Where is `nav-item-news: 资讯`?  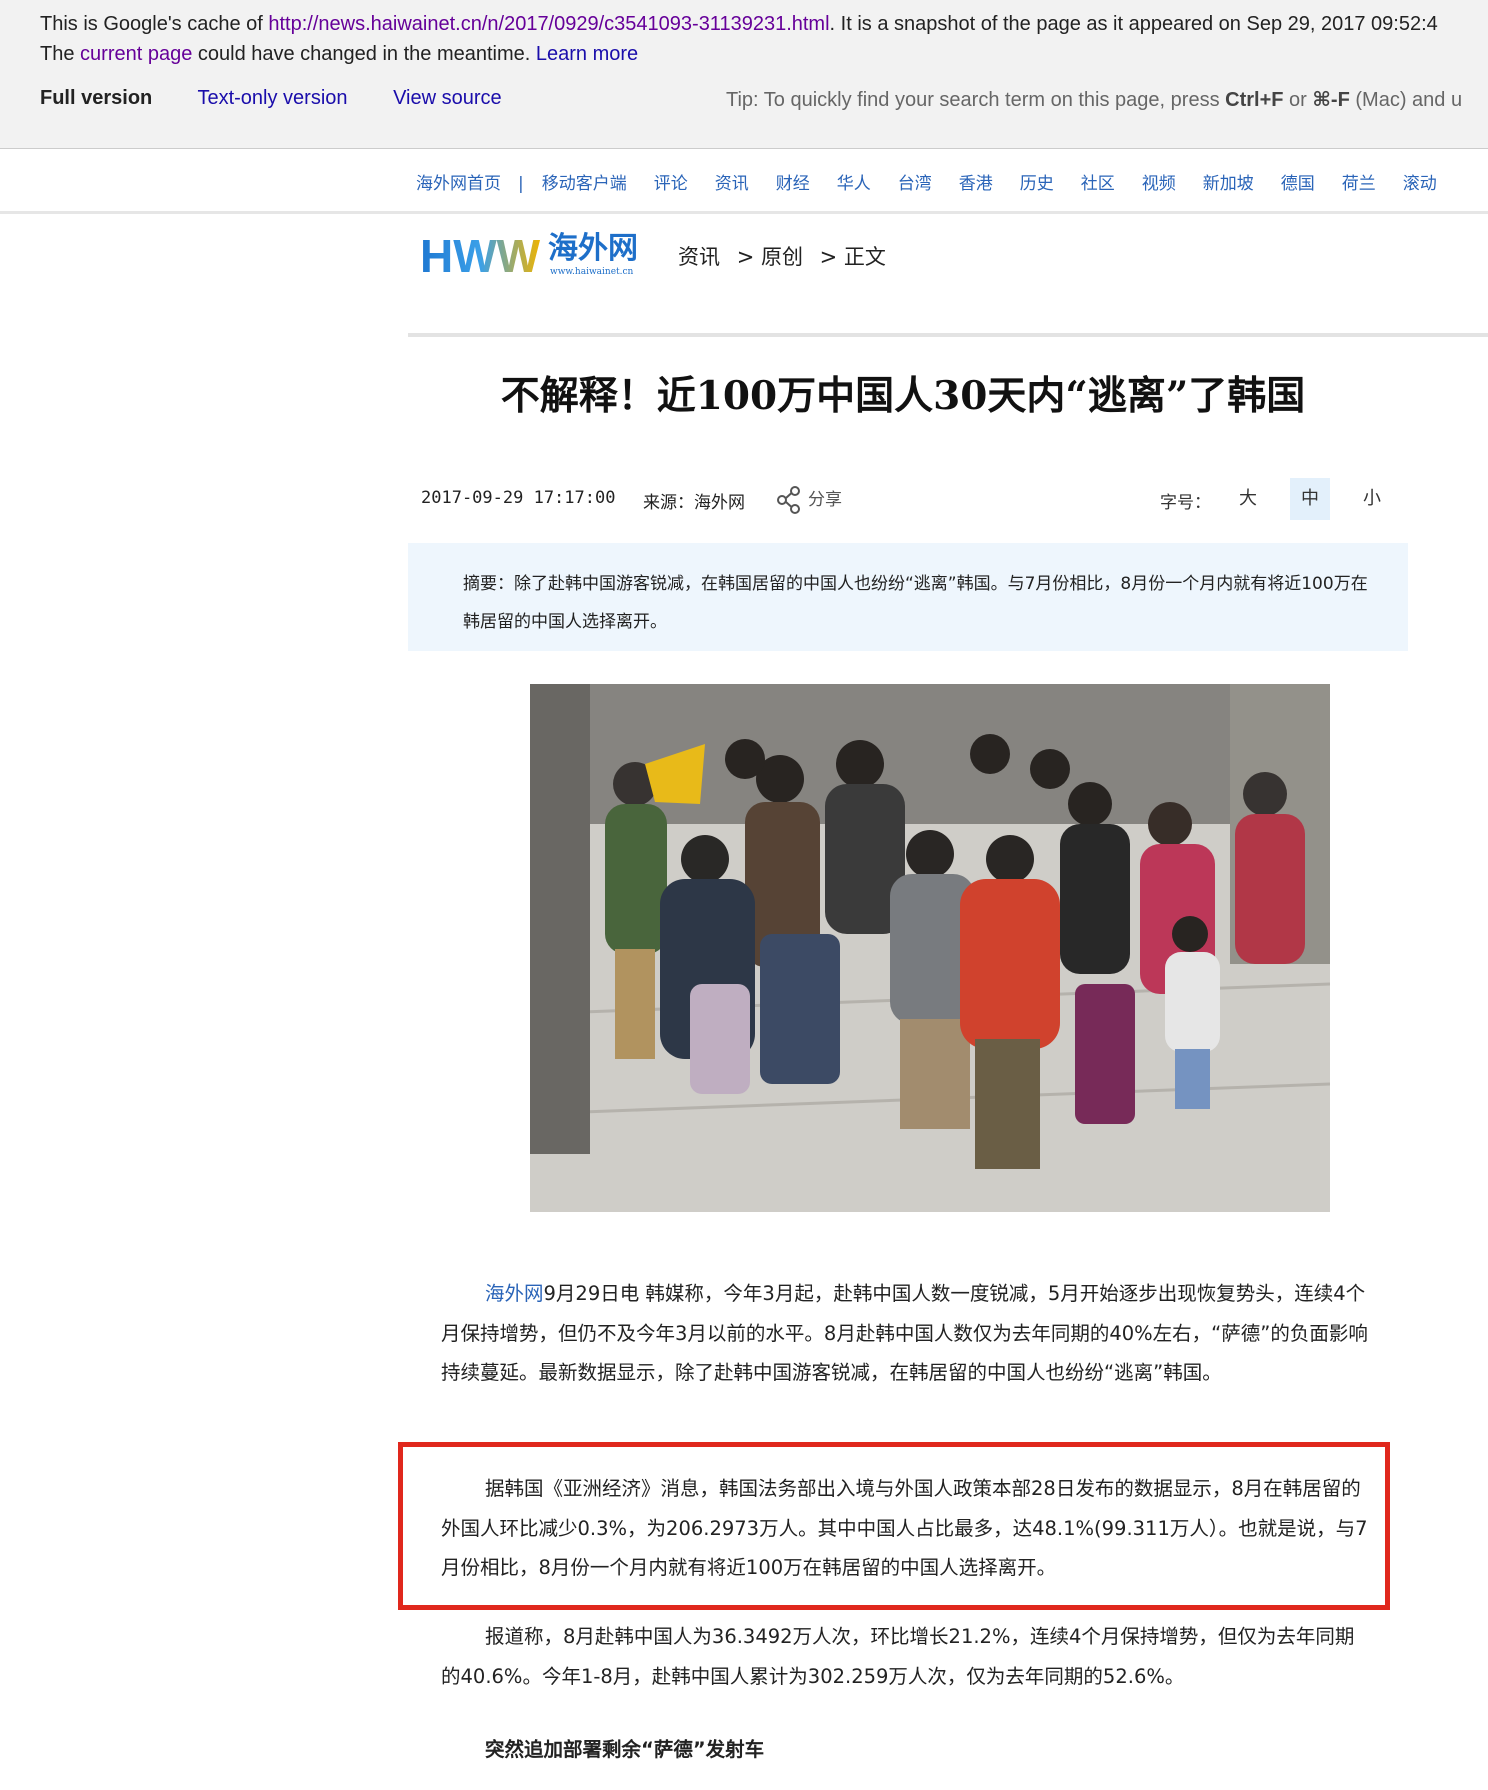 nav-item-news: 资讯 is located at coordinates (732, 181).